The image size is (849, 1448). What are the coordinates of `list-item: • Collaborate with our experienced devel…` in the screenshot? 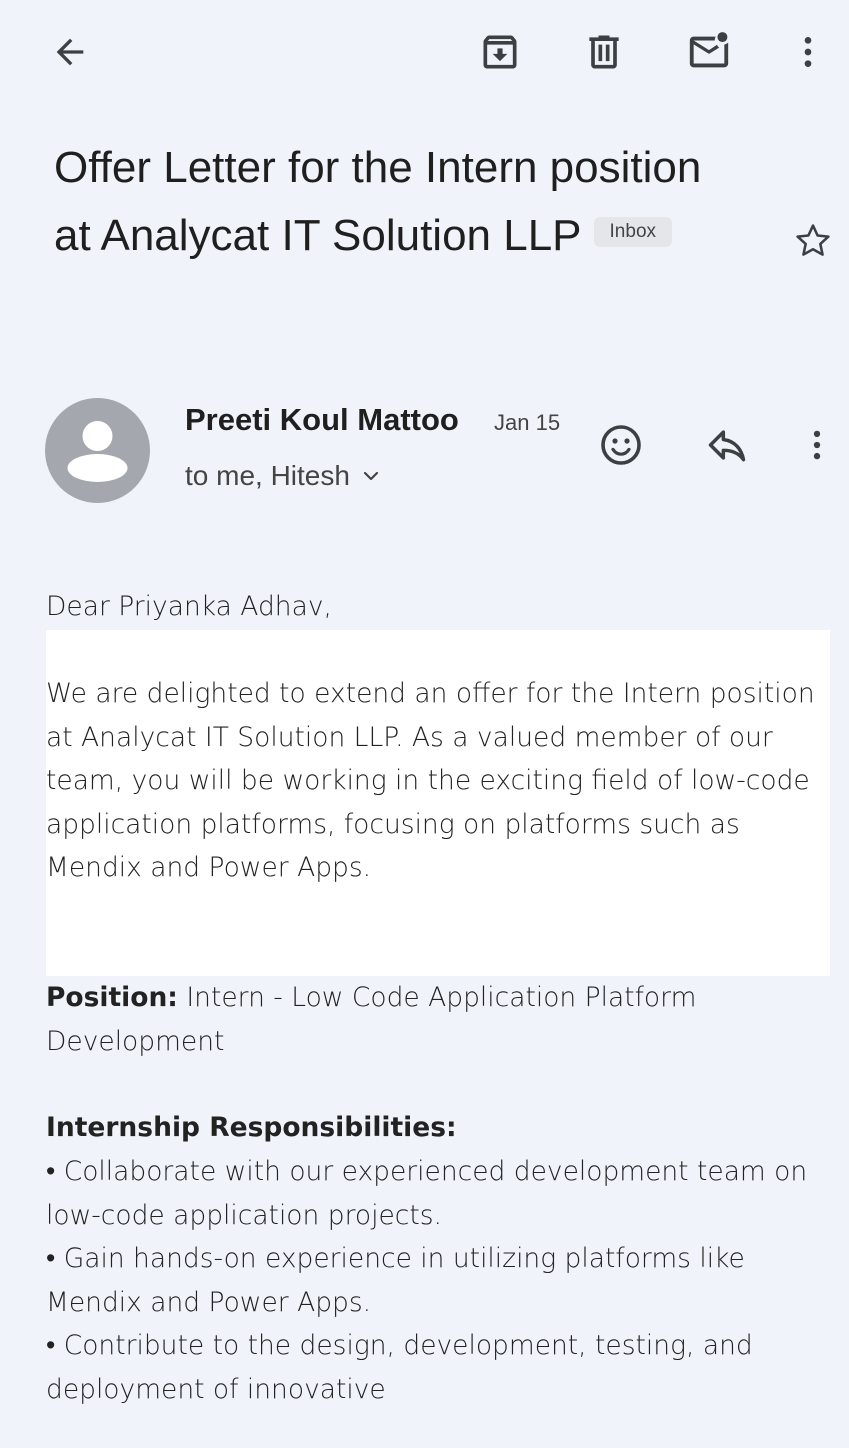 It's located at (427, 1193).